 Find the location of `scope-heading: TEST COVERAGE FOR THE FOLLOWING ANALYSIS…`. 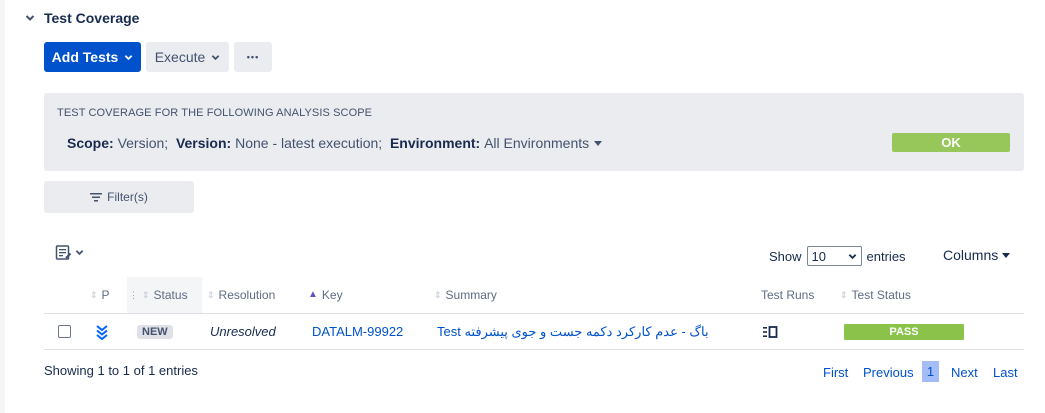

scope-heading: TEST COVERAGE FOR THE FOLLOWING ANALYSIS… is located at coordinates (215, 113).